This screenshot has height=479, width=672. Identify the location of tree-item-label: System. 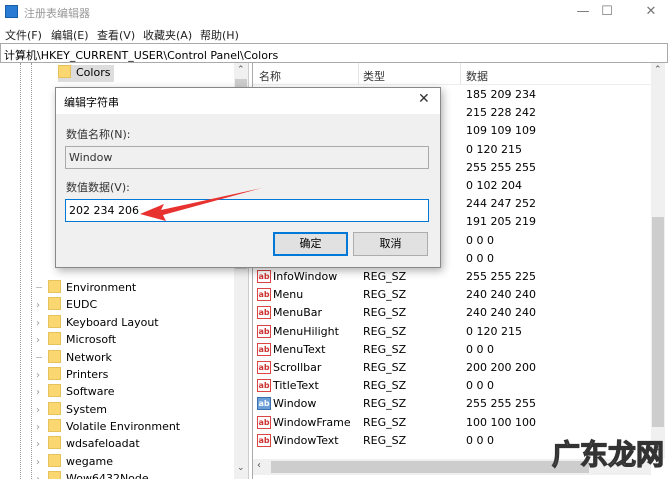
(87, 409).